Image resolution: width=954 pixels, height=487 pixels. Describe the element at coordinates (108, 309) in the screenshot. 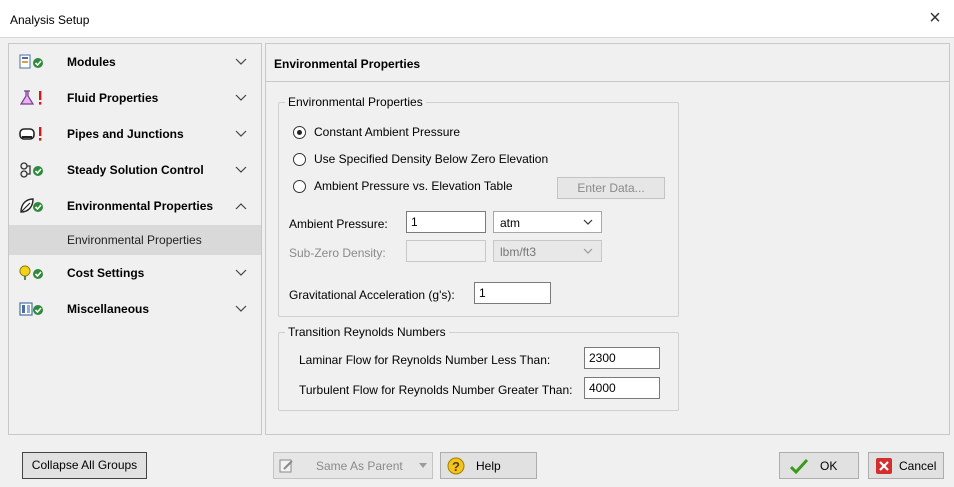

I see `sidebar-group-label: Miscellaneous` at that location.